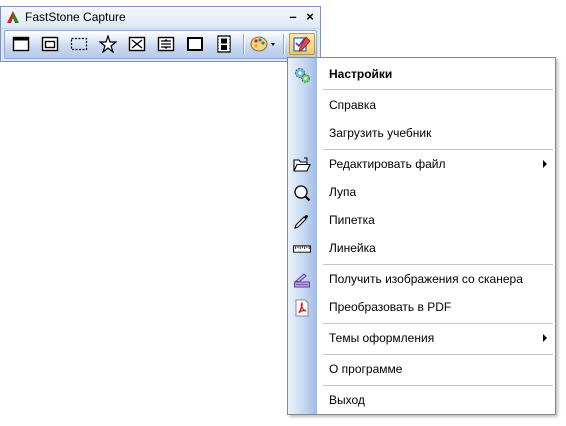 Image resolution: width=566 pixels, height=426 pixels. I want to click on capture-rectangle-button, so click(79, 44).